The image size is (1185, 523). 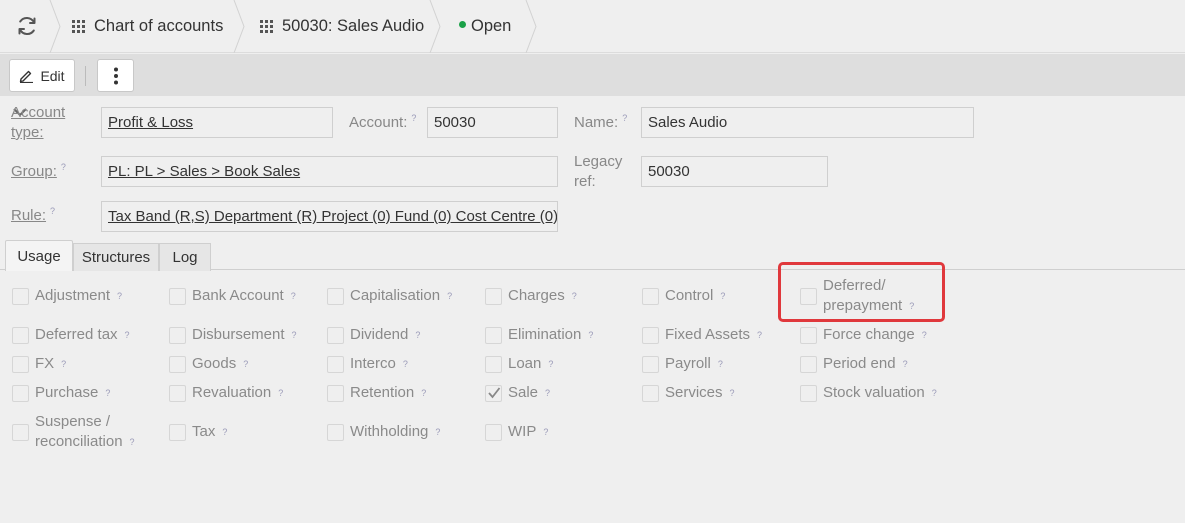 I want to click on name-field: Sales Audio, so click(x=807, y=122).